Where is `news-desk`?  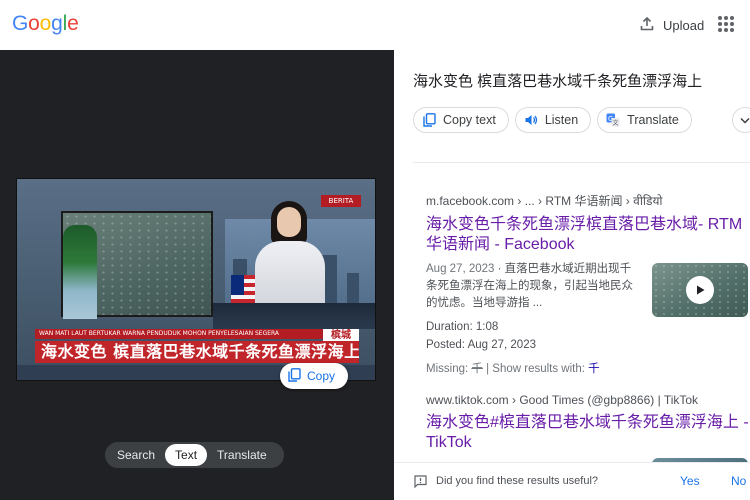
news-desk is located at coordinates (294, 316).